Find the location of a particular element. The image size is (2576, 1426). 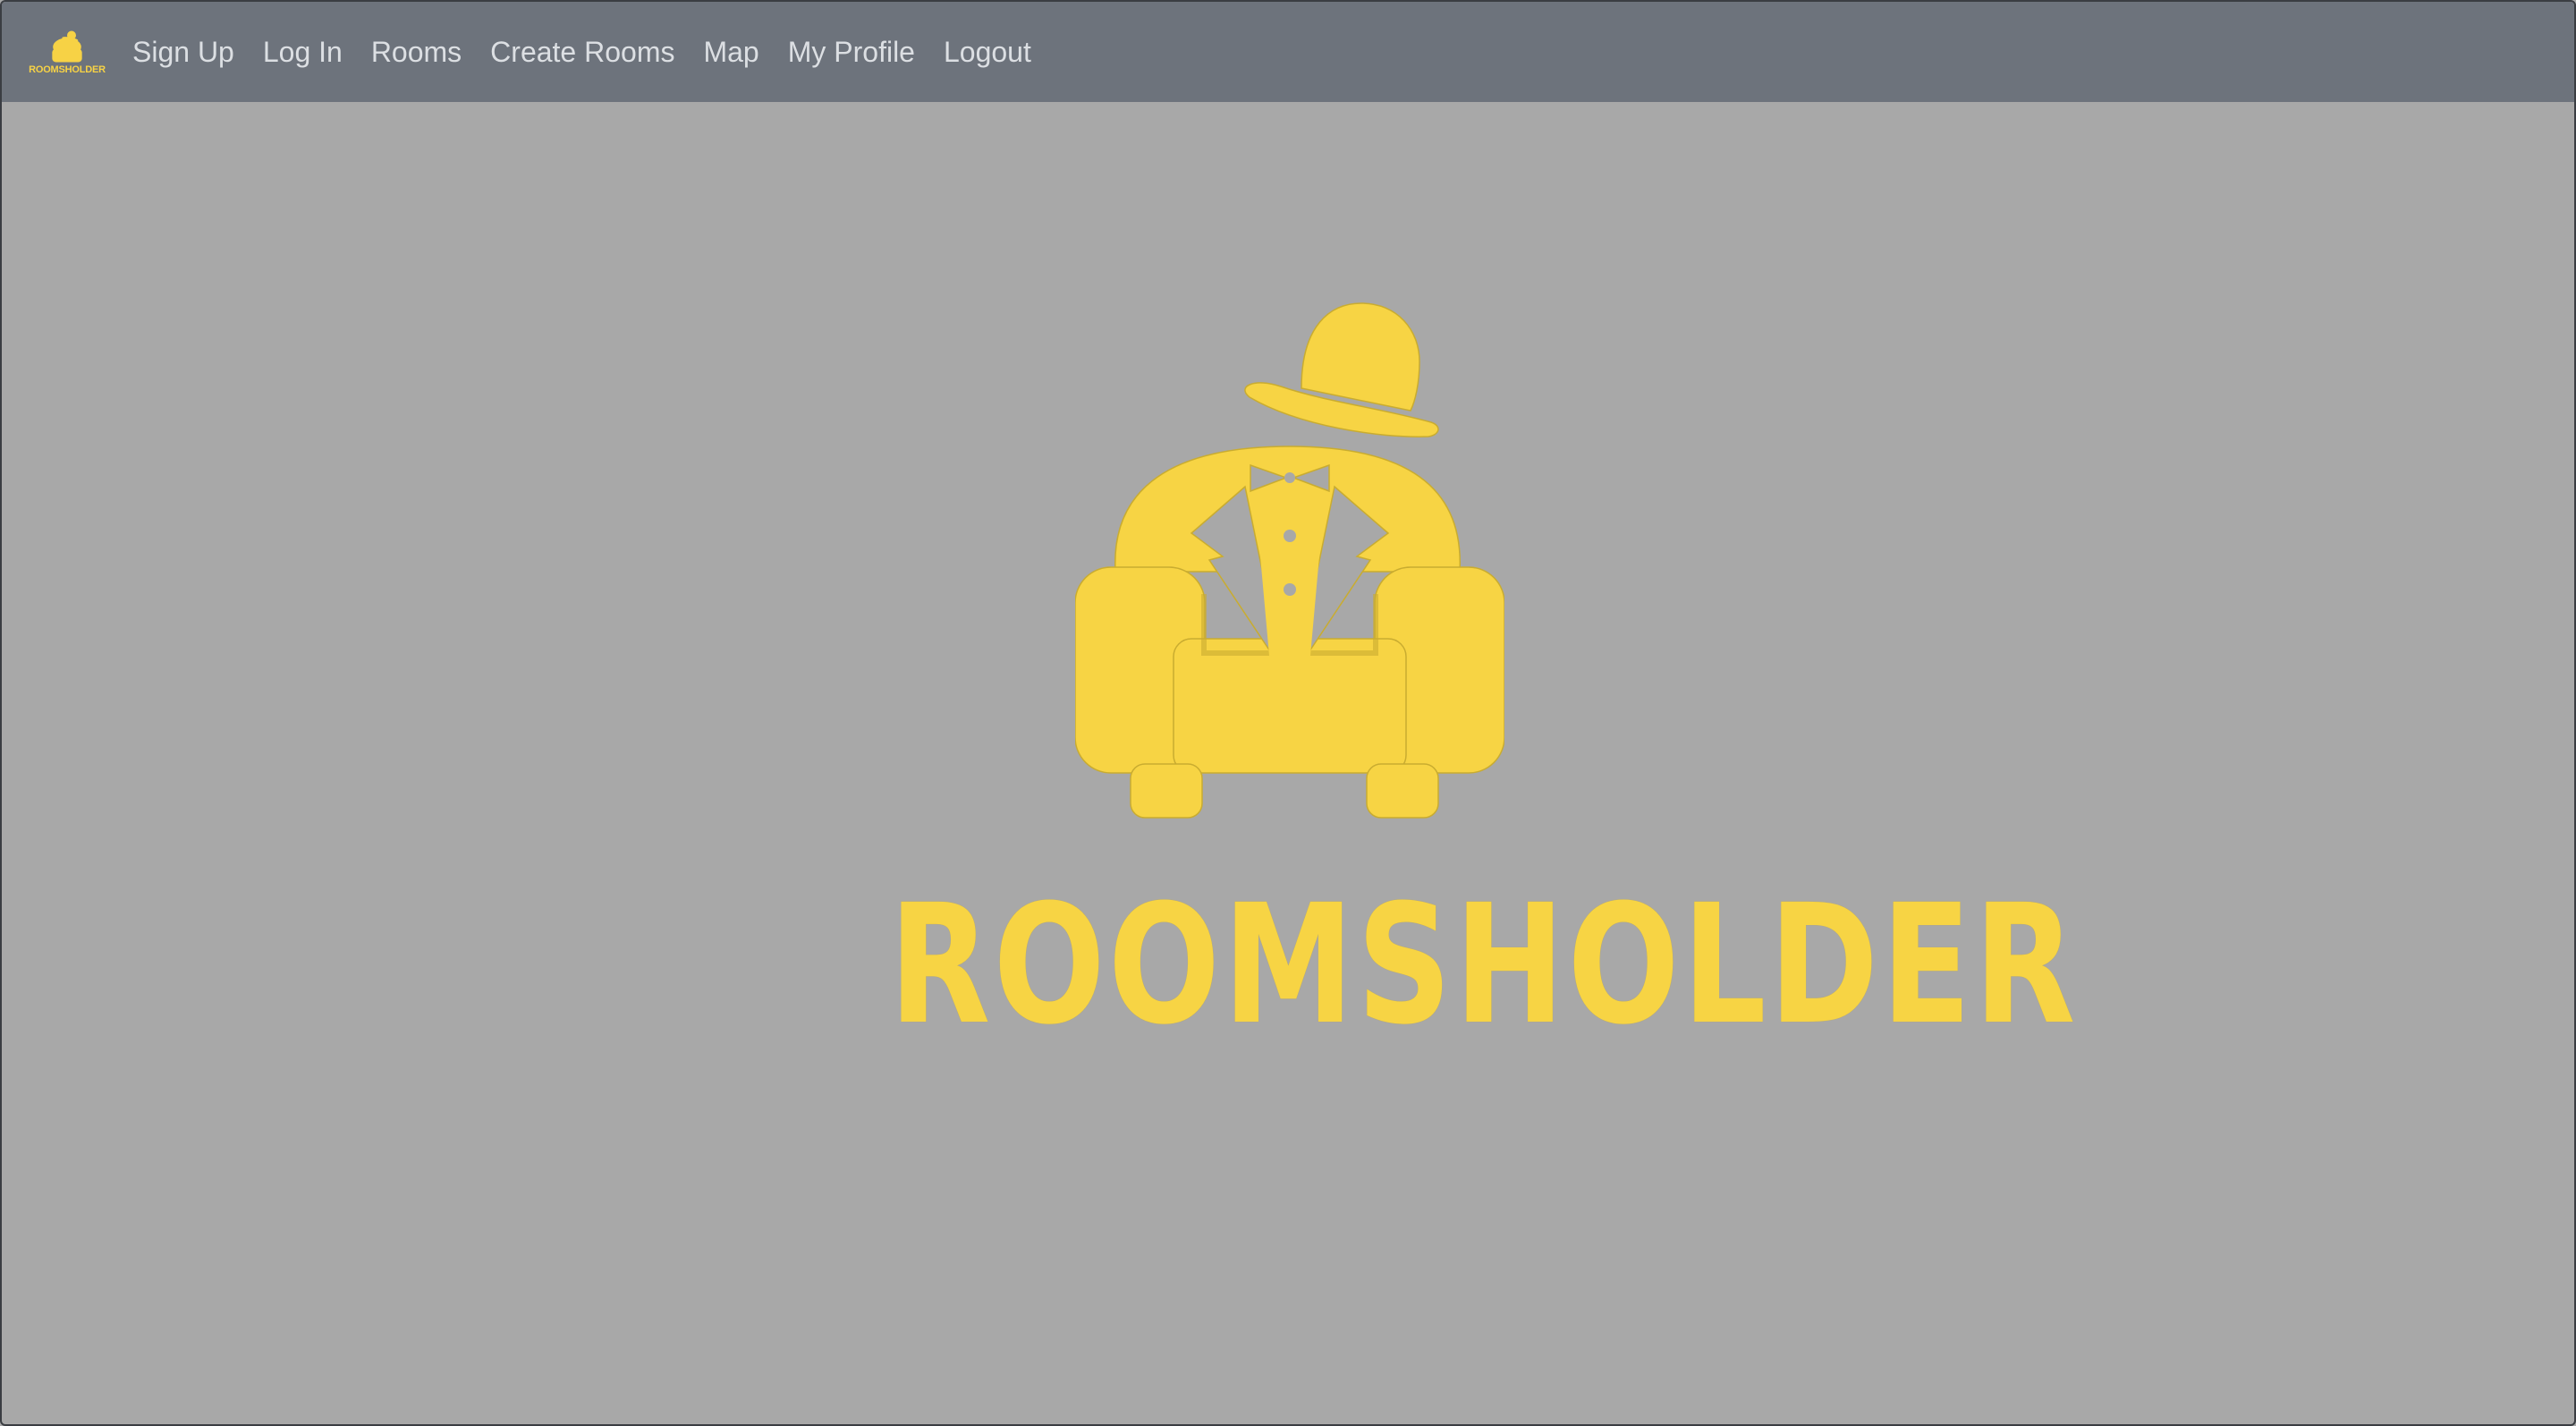

nav-link-rooms: Rooms is located at coordinates (416, 52).